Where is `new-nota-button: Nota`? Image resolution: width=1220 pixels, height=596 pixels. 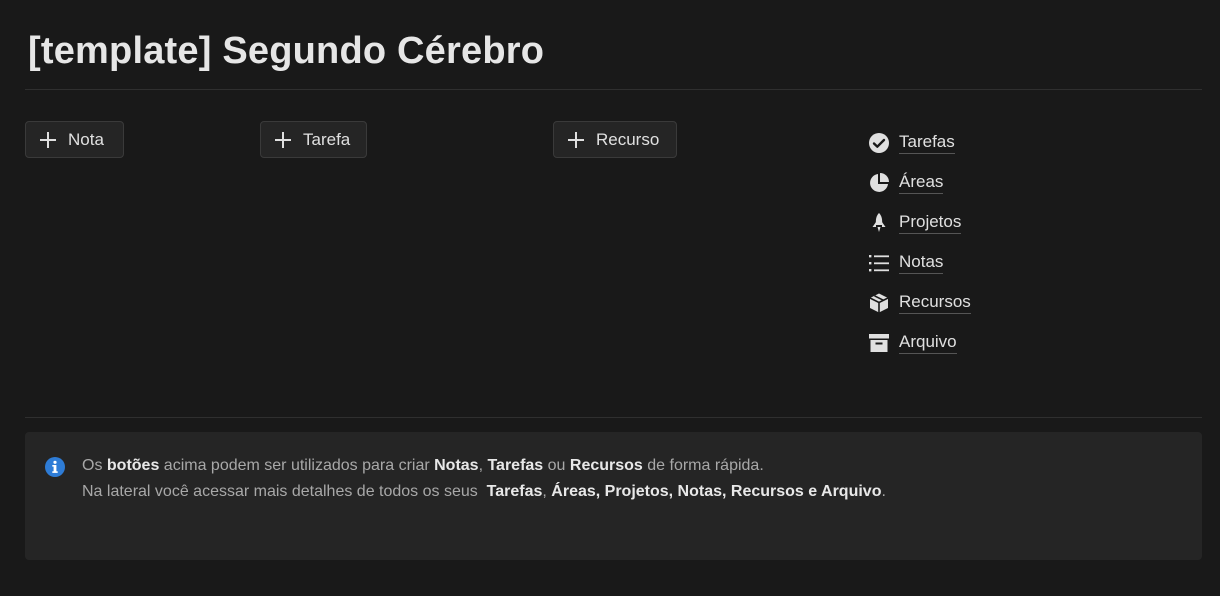
new-nota-button: Nota is located at coordinates (74, 139).